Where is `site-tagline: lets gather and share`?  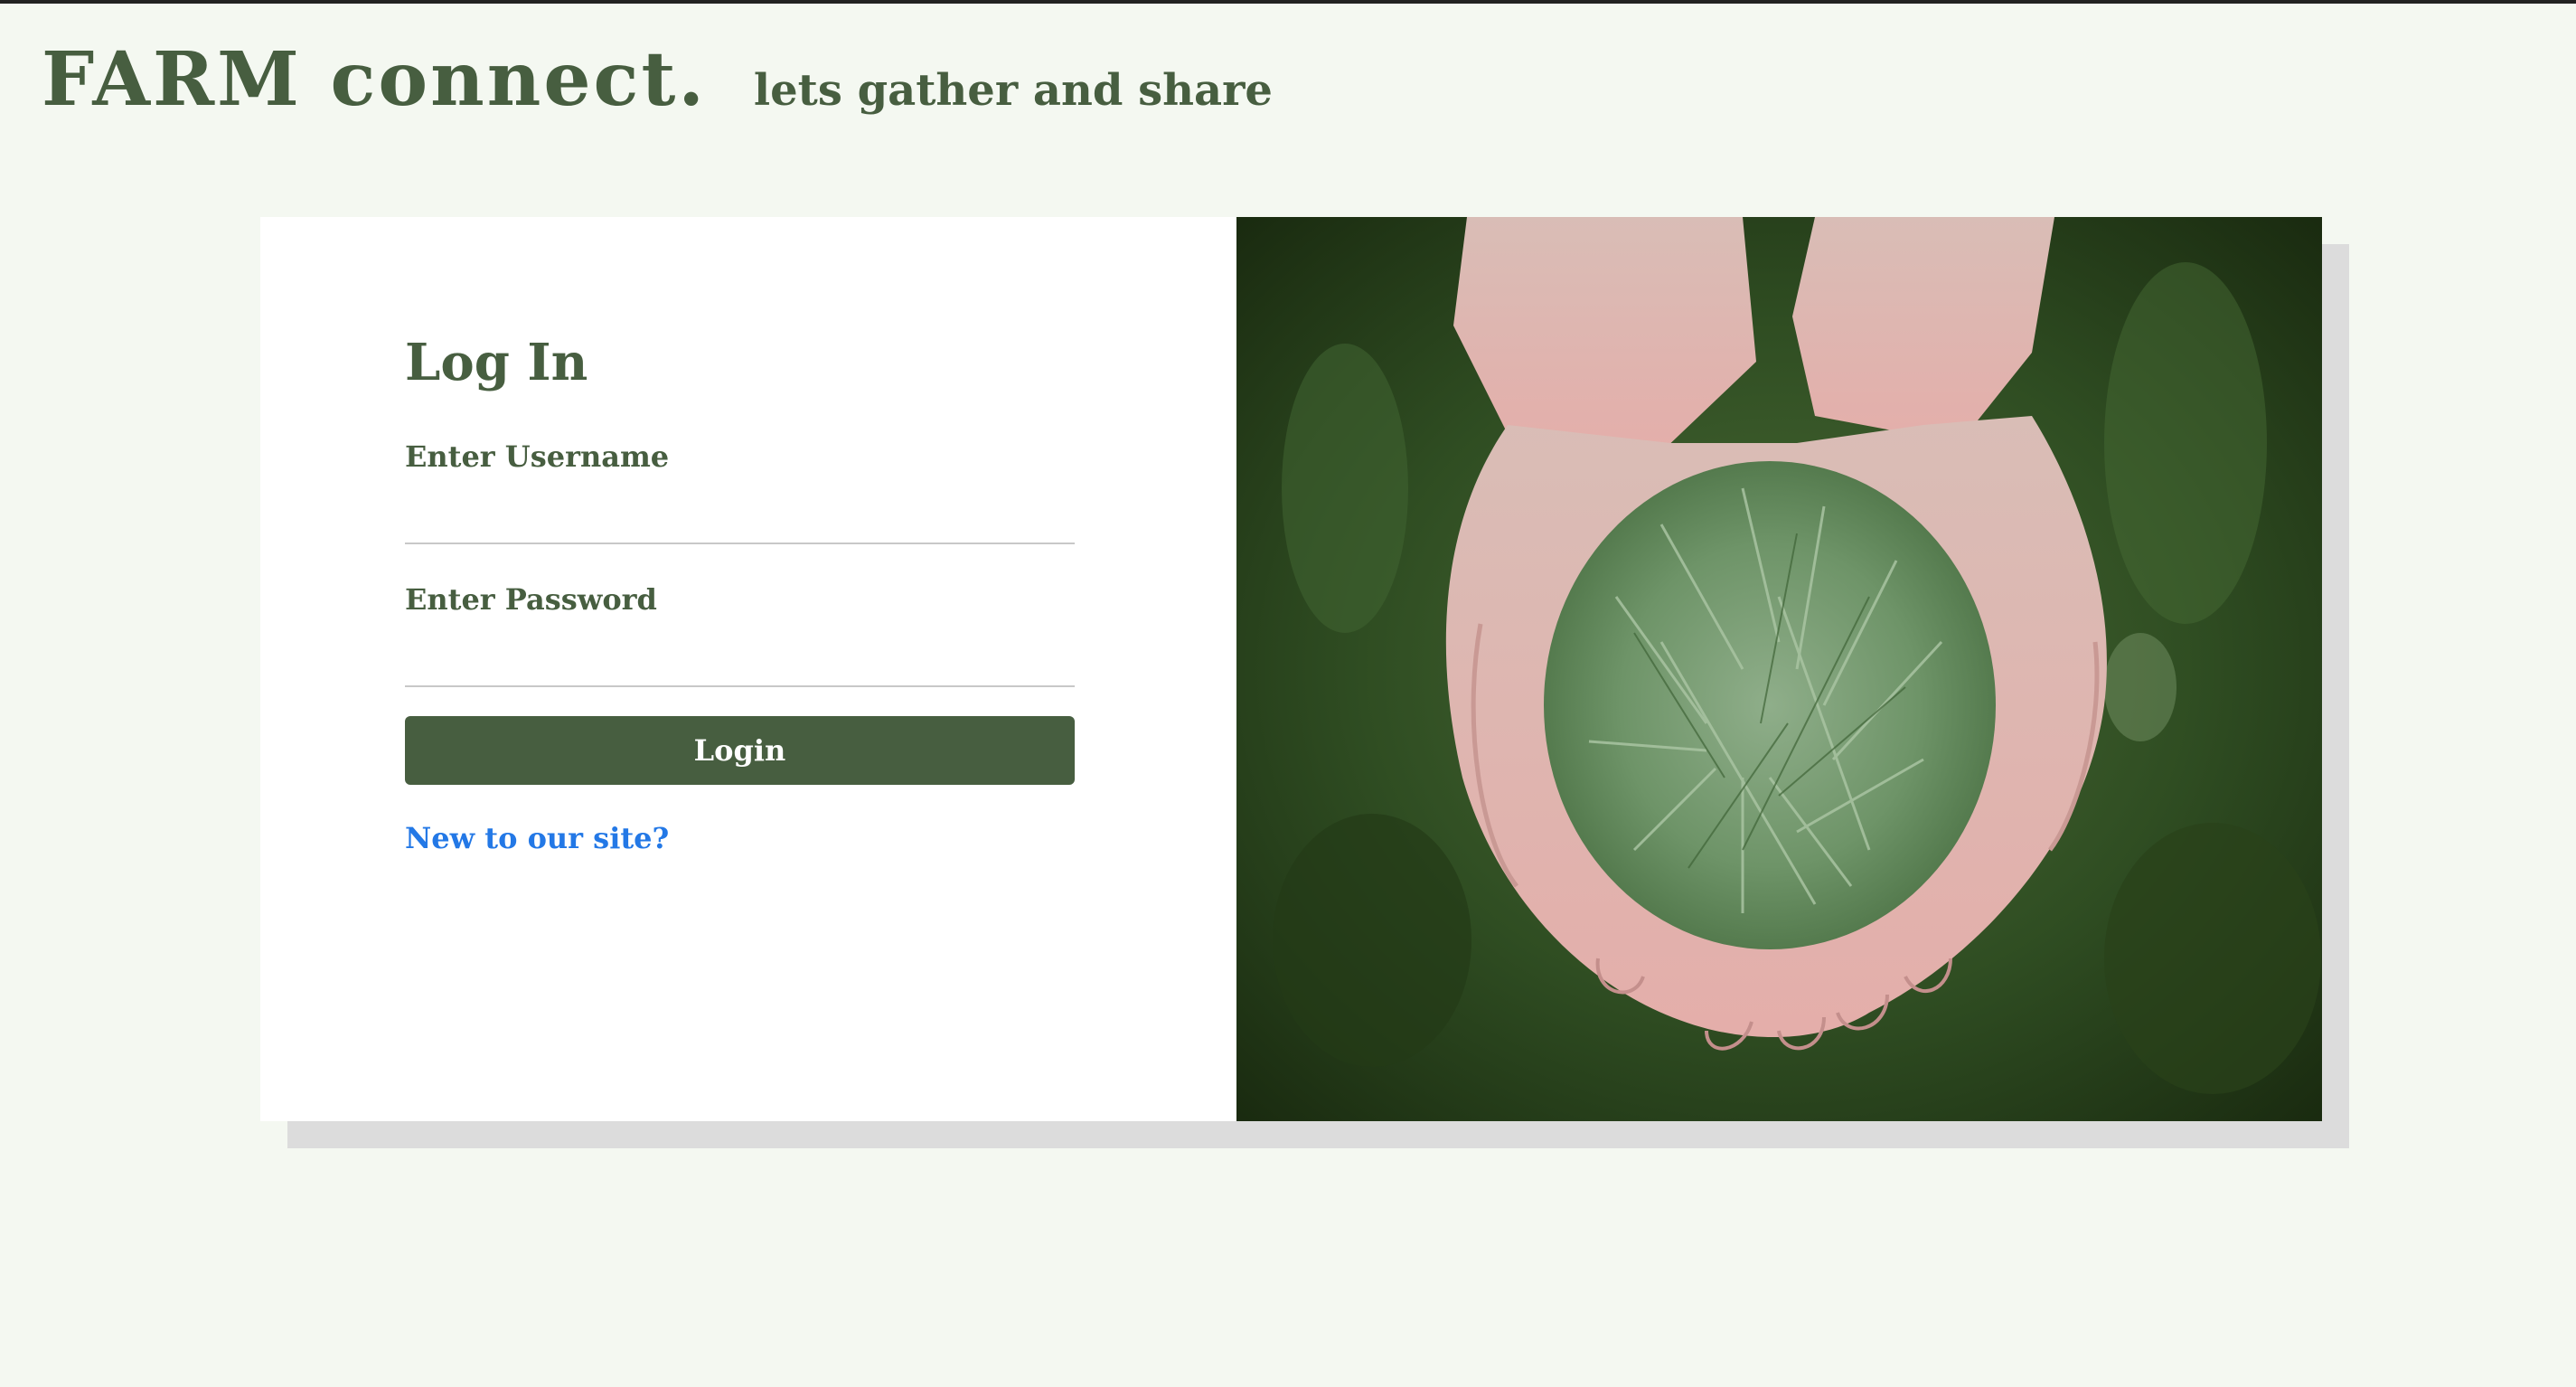 site-tagline: lets gather and share is located at coordinates (1013, 90).